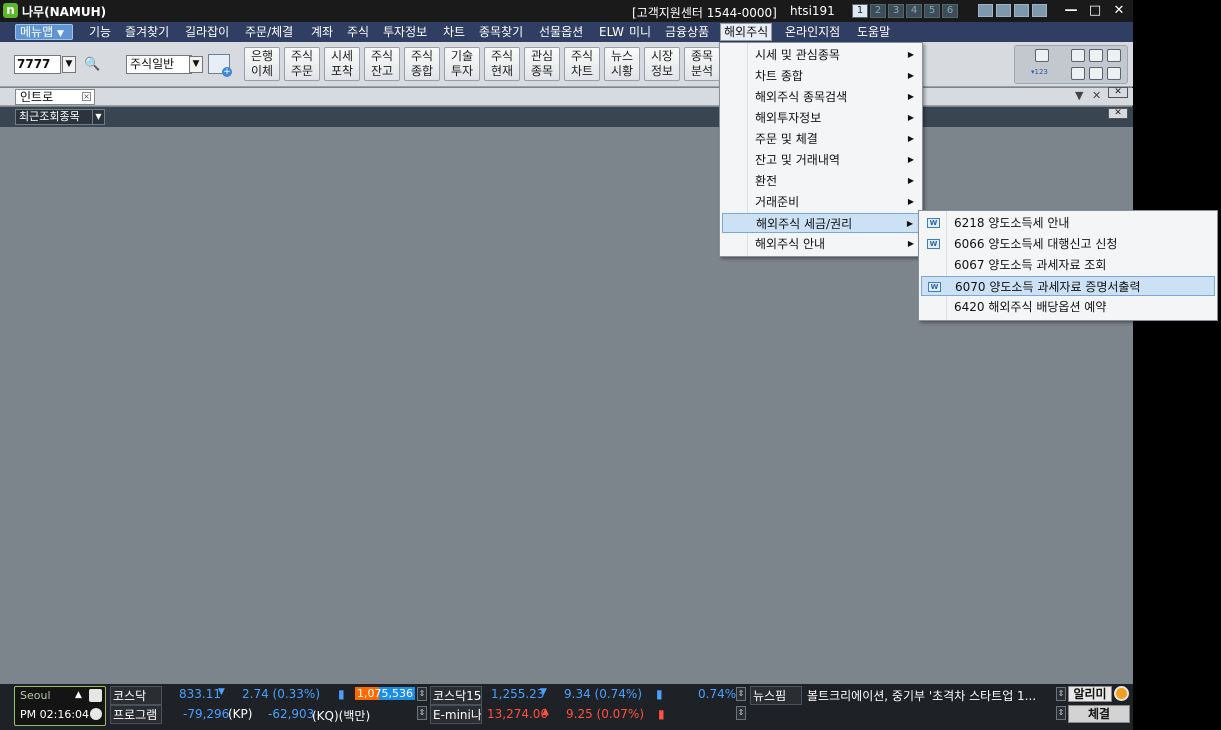  I want to click on menu-item-exchange: 환전 ▶, so click(821, 181).